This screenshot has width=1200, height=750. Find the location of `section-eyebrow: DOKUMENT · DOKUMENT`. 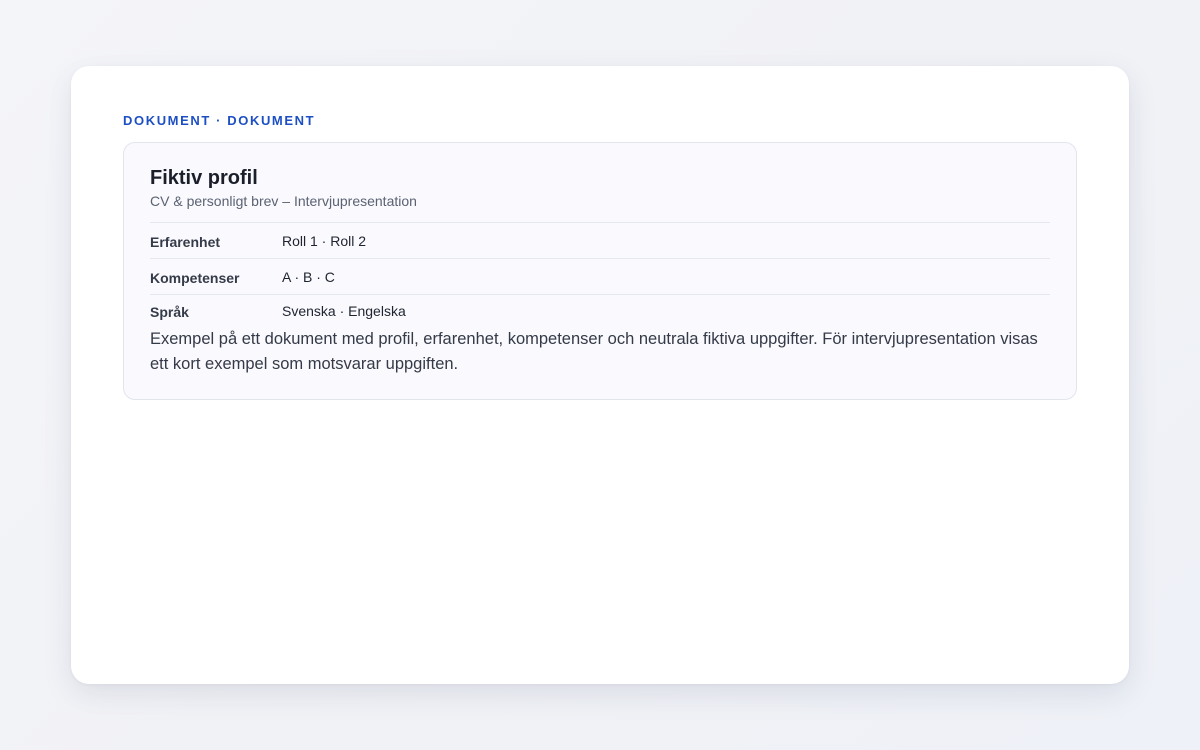

section-eyebrow: DOKUMENT · DOKUMENT is located at coordinates (219, 120).